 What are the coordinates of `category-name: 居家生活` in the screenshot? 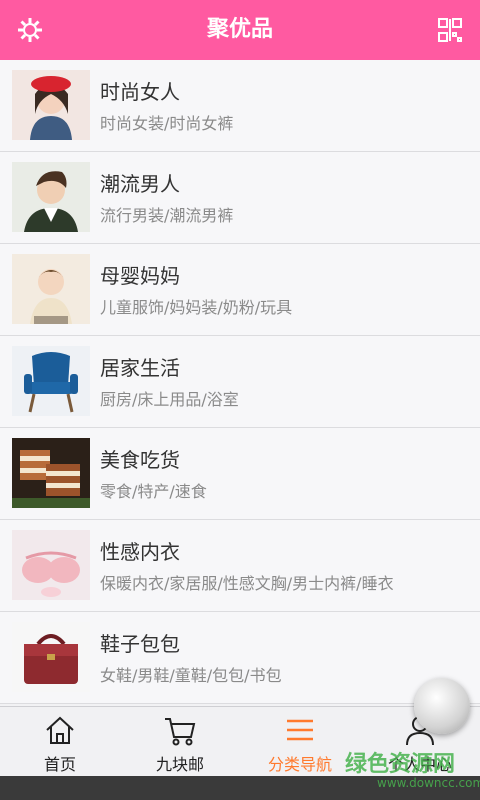 It's located at (140, 368).